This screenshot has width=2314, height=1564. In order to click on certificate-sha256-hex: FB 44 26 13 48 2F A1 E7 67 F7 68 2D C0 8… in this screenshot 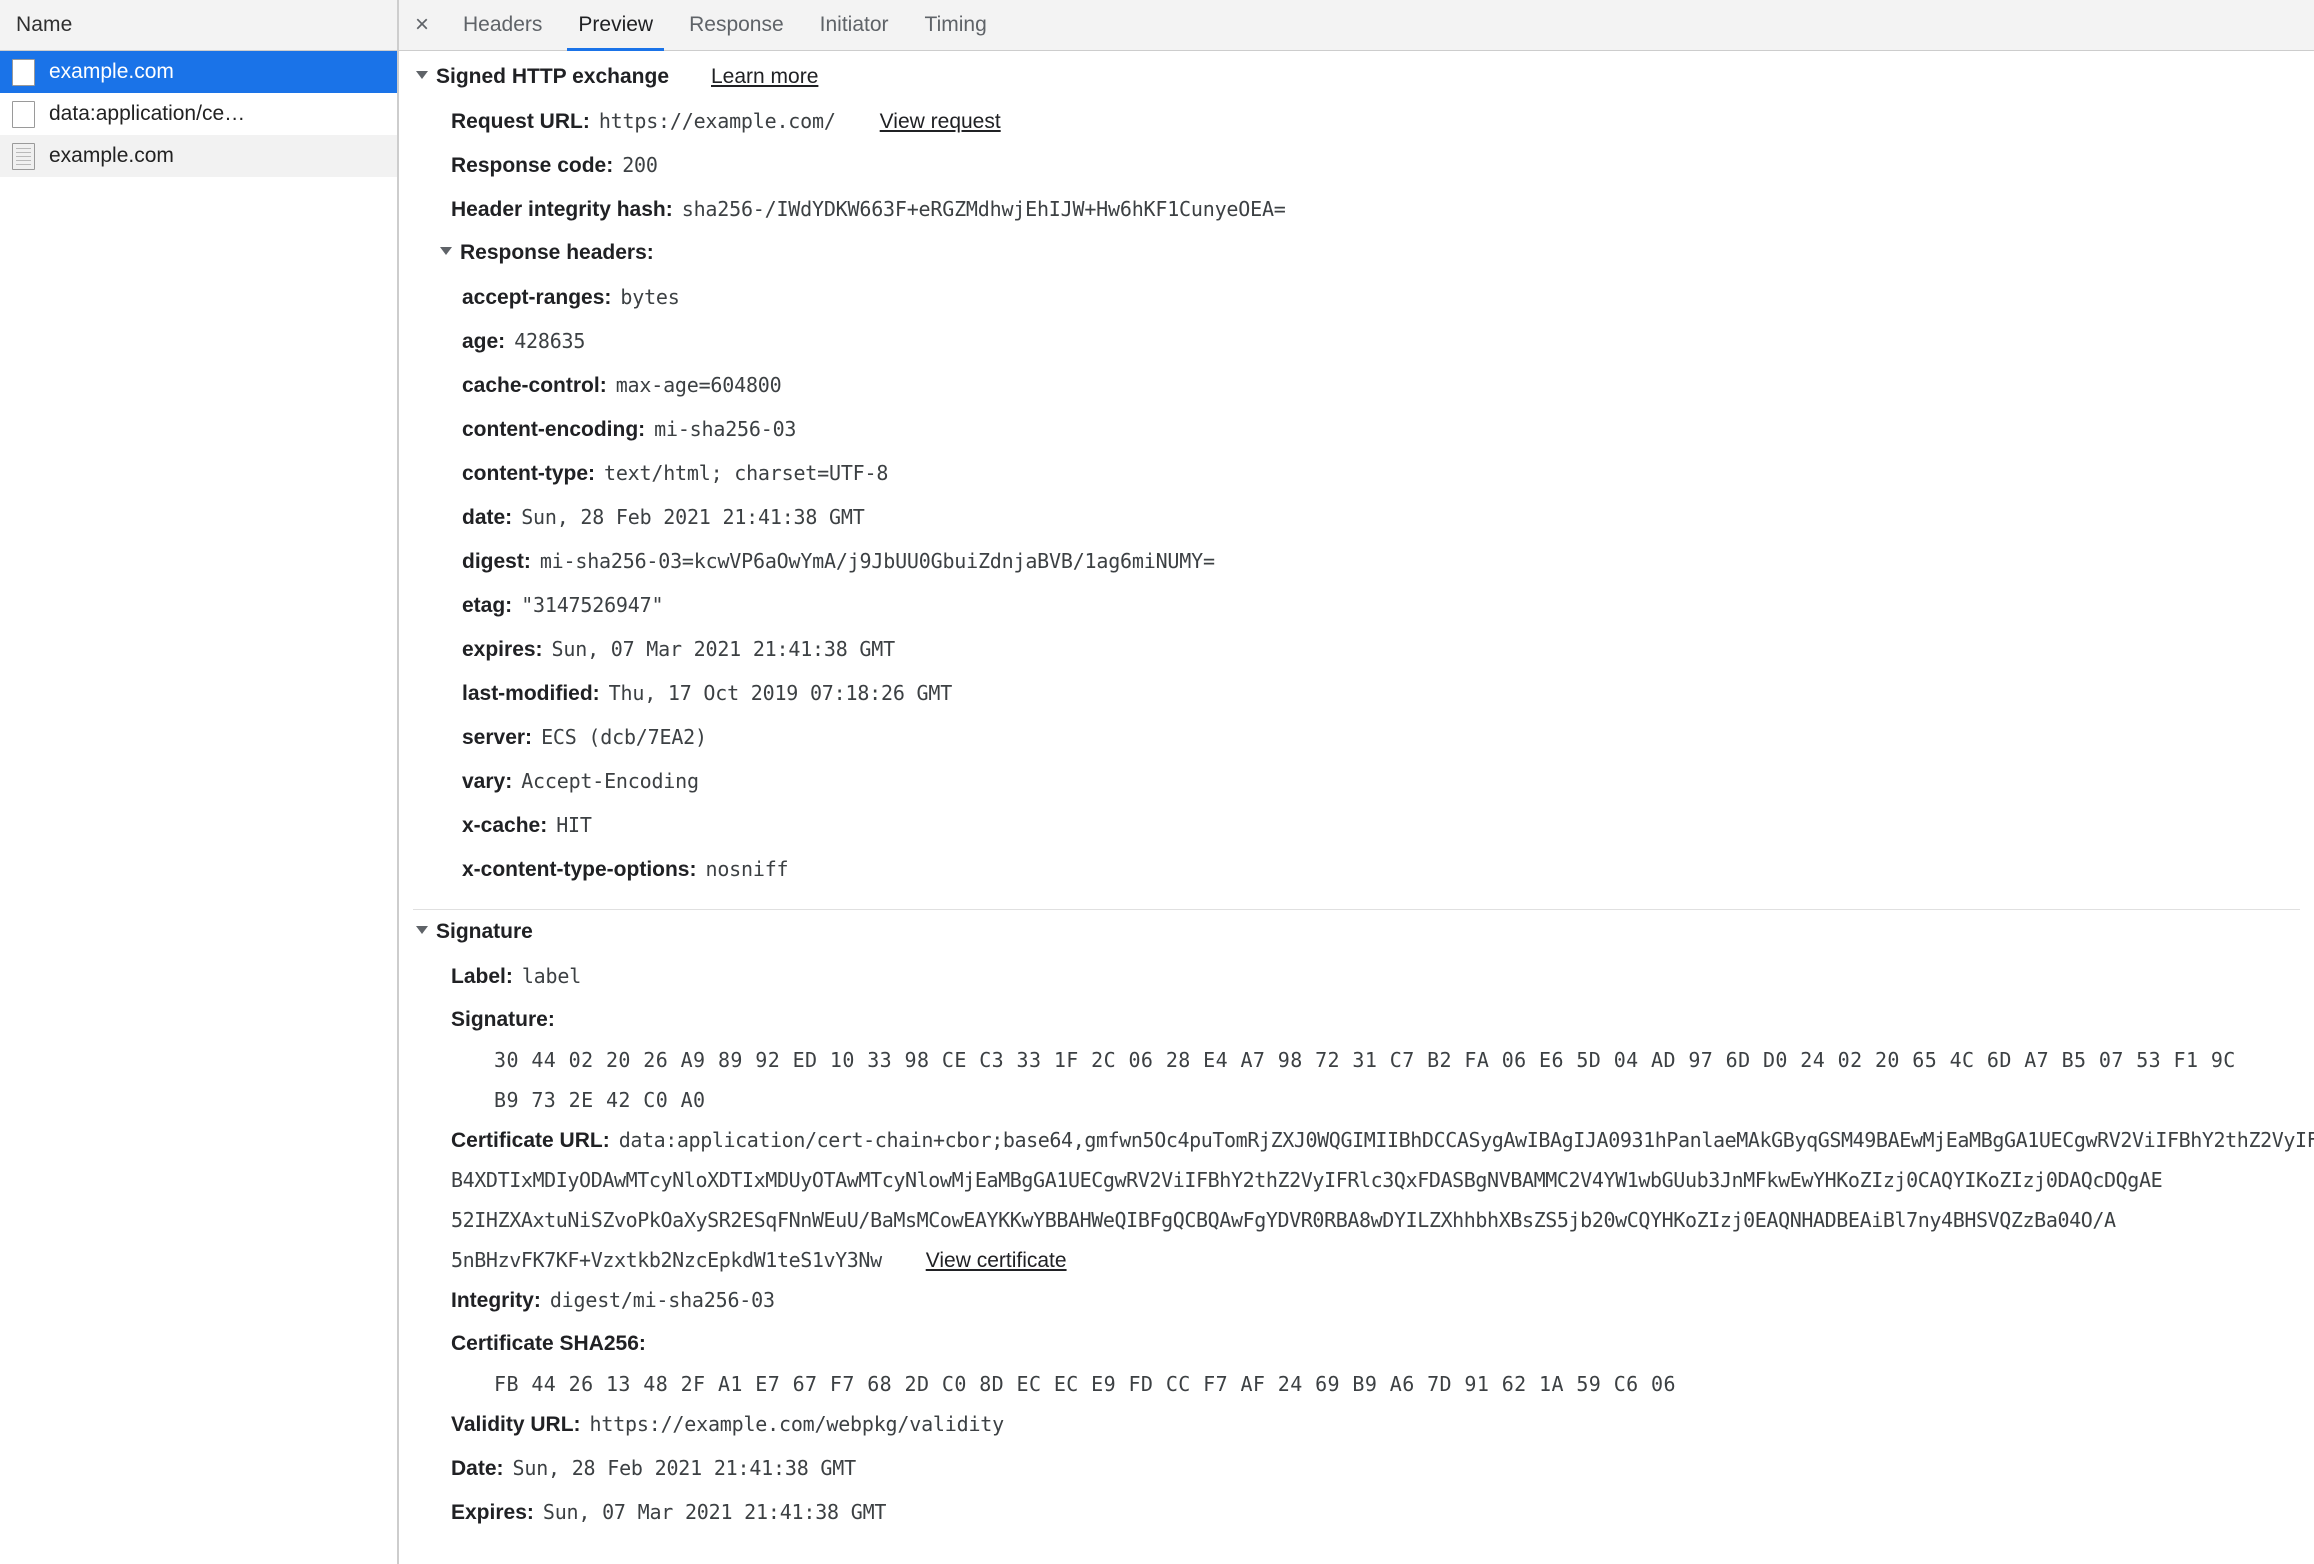, I will do `click(1085, 1384)`.